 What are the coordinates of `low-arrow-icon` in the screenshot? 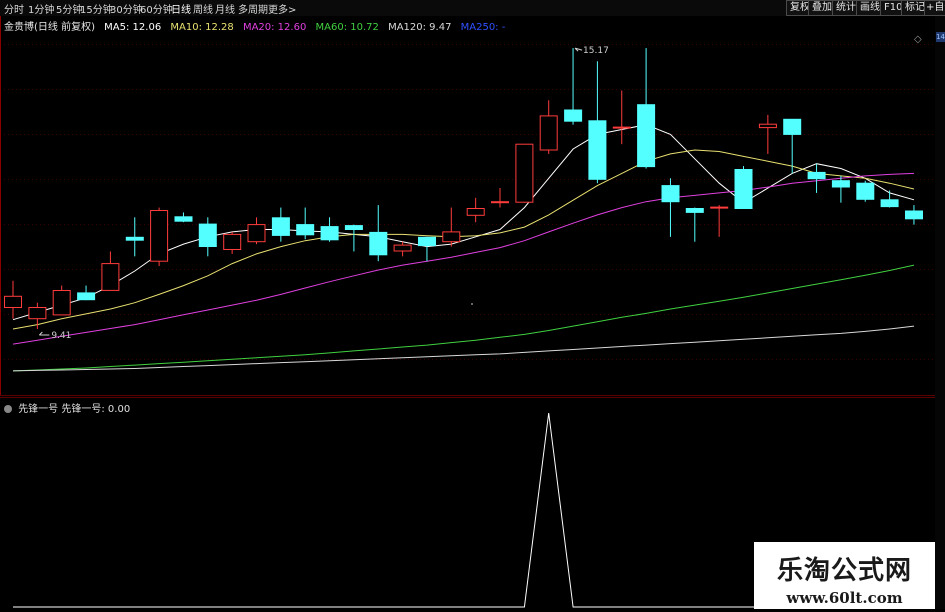 It's located at (44, 333).